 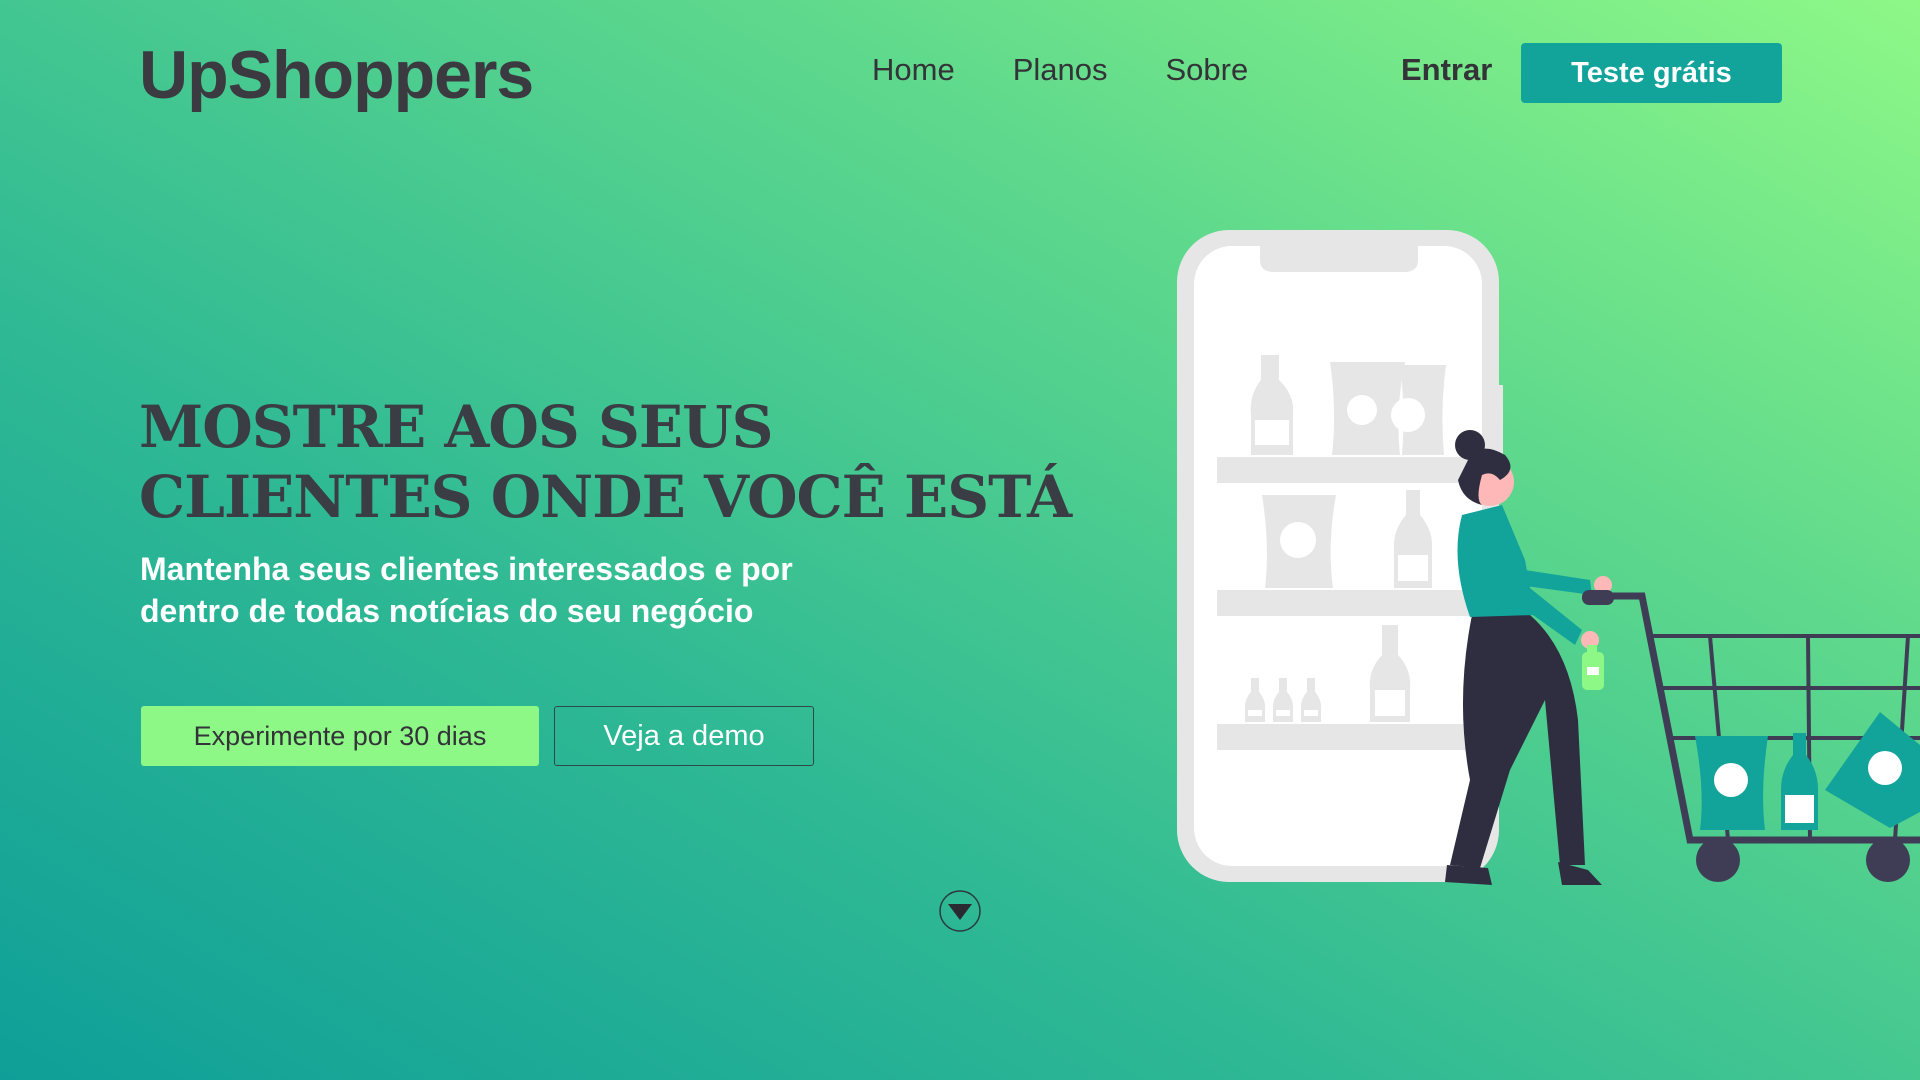 I want to click on nav-item-planos: Planos, so click(x=1060, y=70).